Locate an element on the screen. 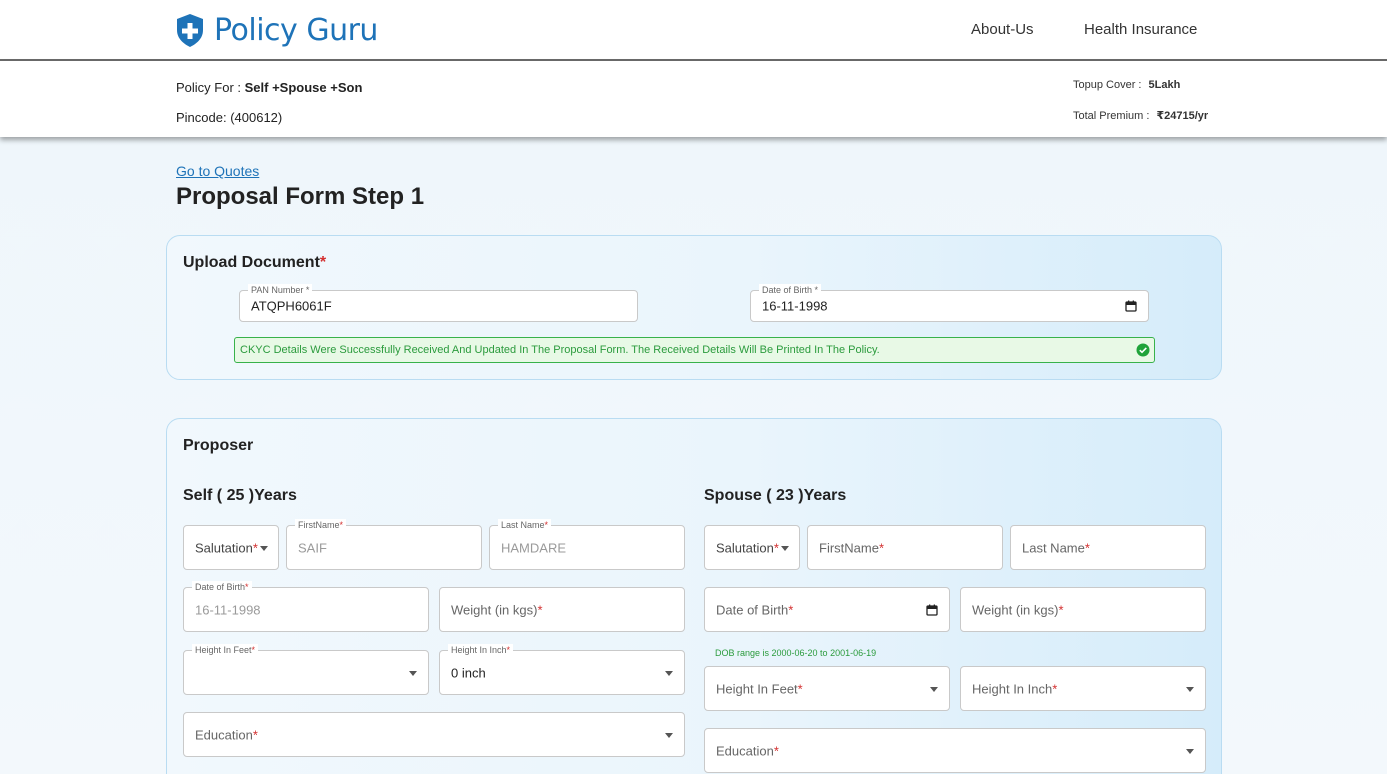  spouse-heading: Spouse ( 23 )Years is located at coordinates (775, 495).